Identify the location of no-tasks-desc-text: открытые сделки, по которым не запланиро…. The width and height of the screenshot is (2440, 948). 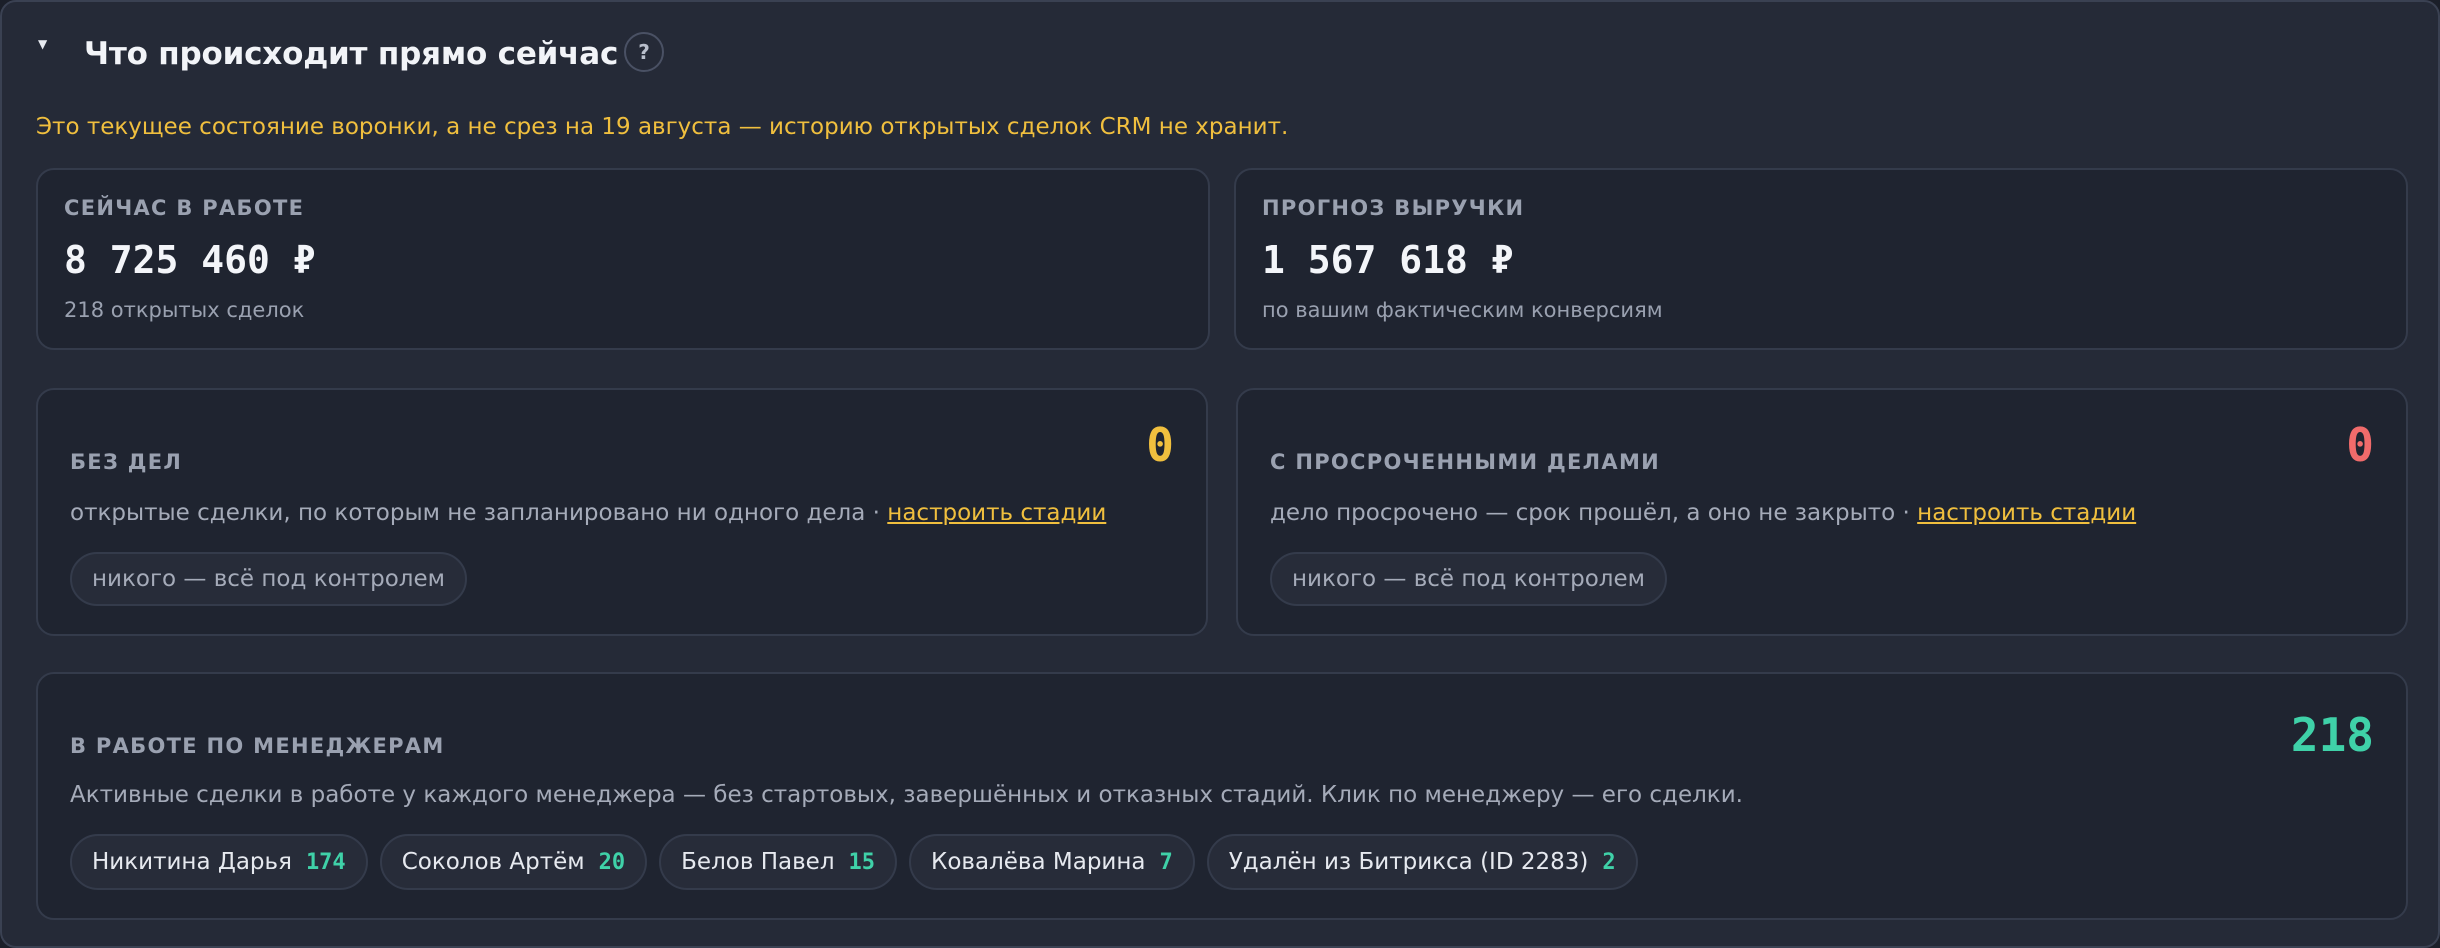
(475, 513).